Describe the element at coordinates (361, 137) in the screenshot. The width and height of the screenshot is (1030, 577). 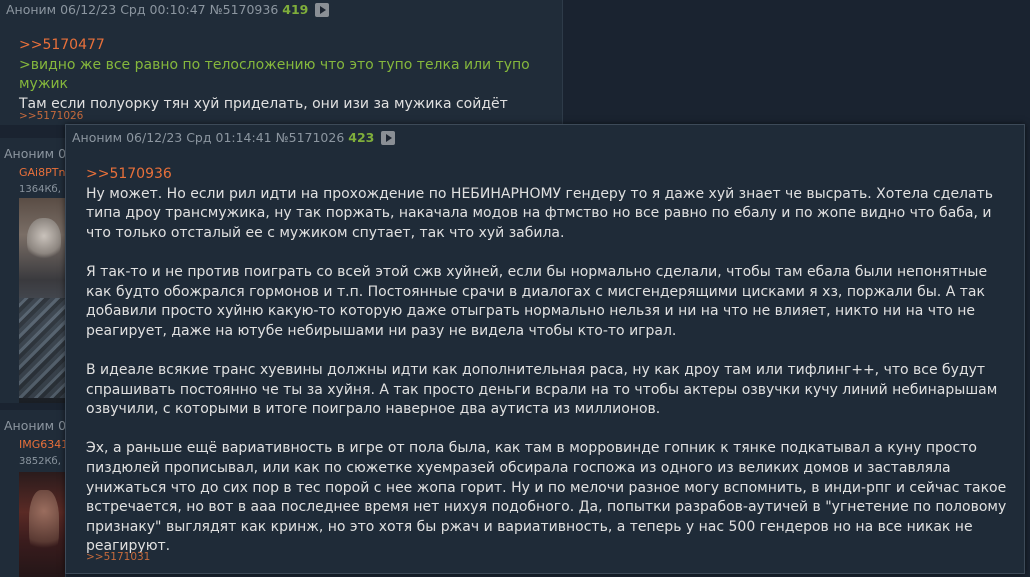
I see `post-count: 423` at that location.